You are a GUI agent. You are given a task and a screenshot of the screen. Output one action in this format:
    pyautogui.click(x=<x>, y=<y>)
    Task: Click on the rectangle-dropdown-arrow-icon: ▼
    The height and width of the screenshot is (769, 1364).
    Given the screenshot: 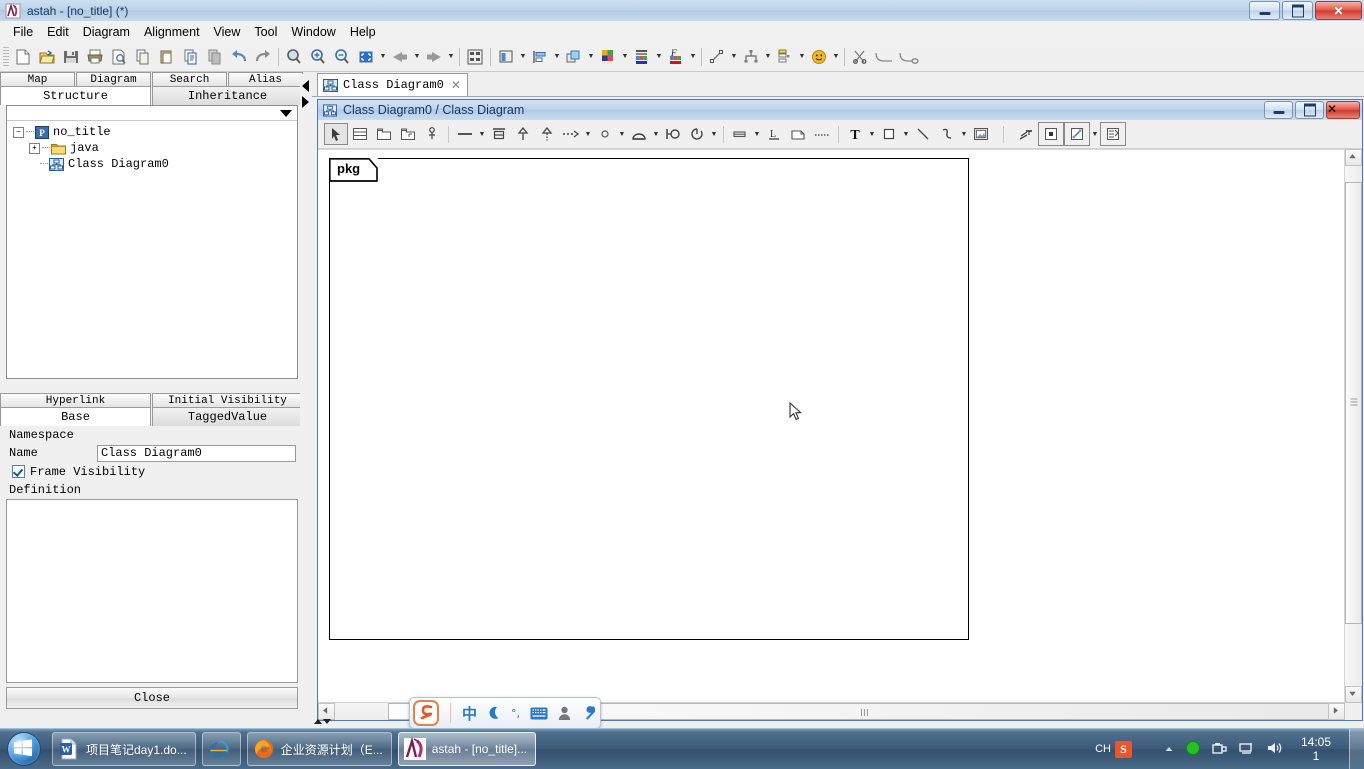 What is the action you would take?
    pyautogui.click(x=906, y=134)
    